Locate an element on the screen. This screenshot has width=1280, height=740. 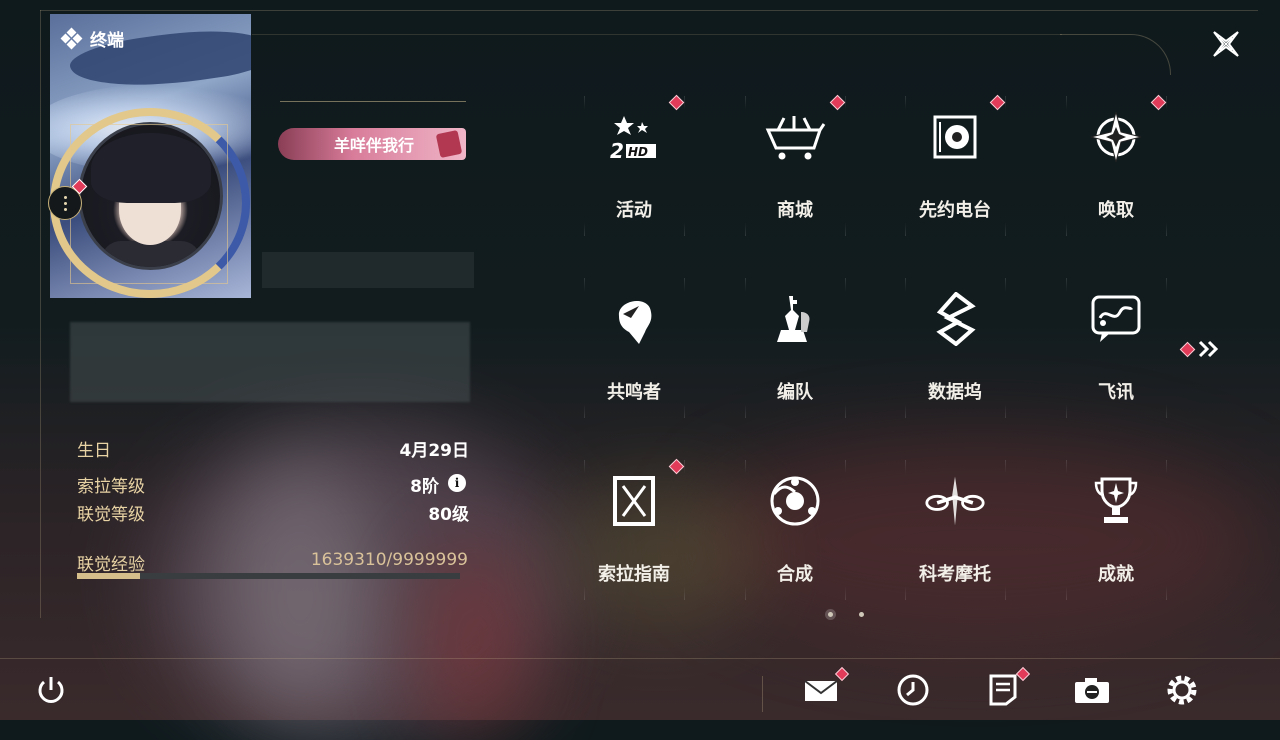
menu-item-4: 共鸣者 is located at coordinates (634, 348).